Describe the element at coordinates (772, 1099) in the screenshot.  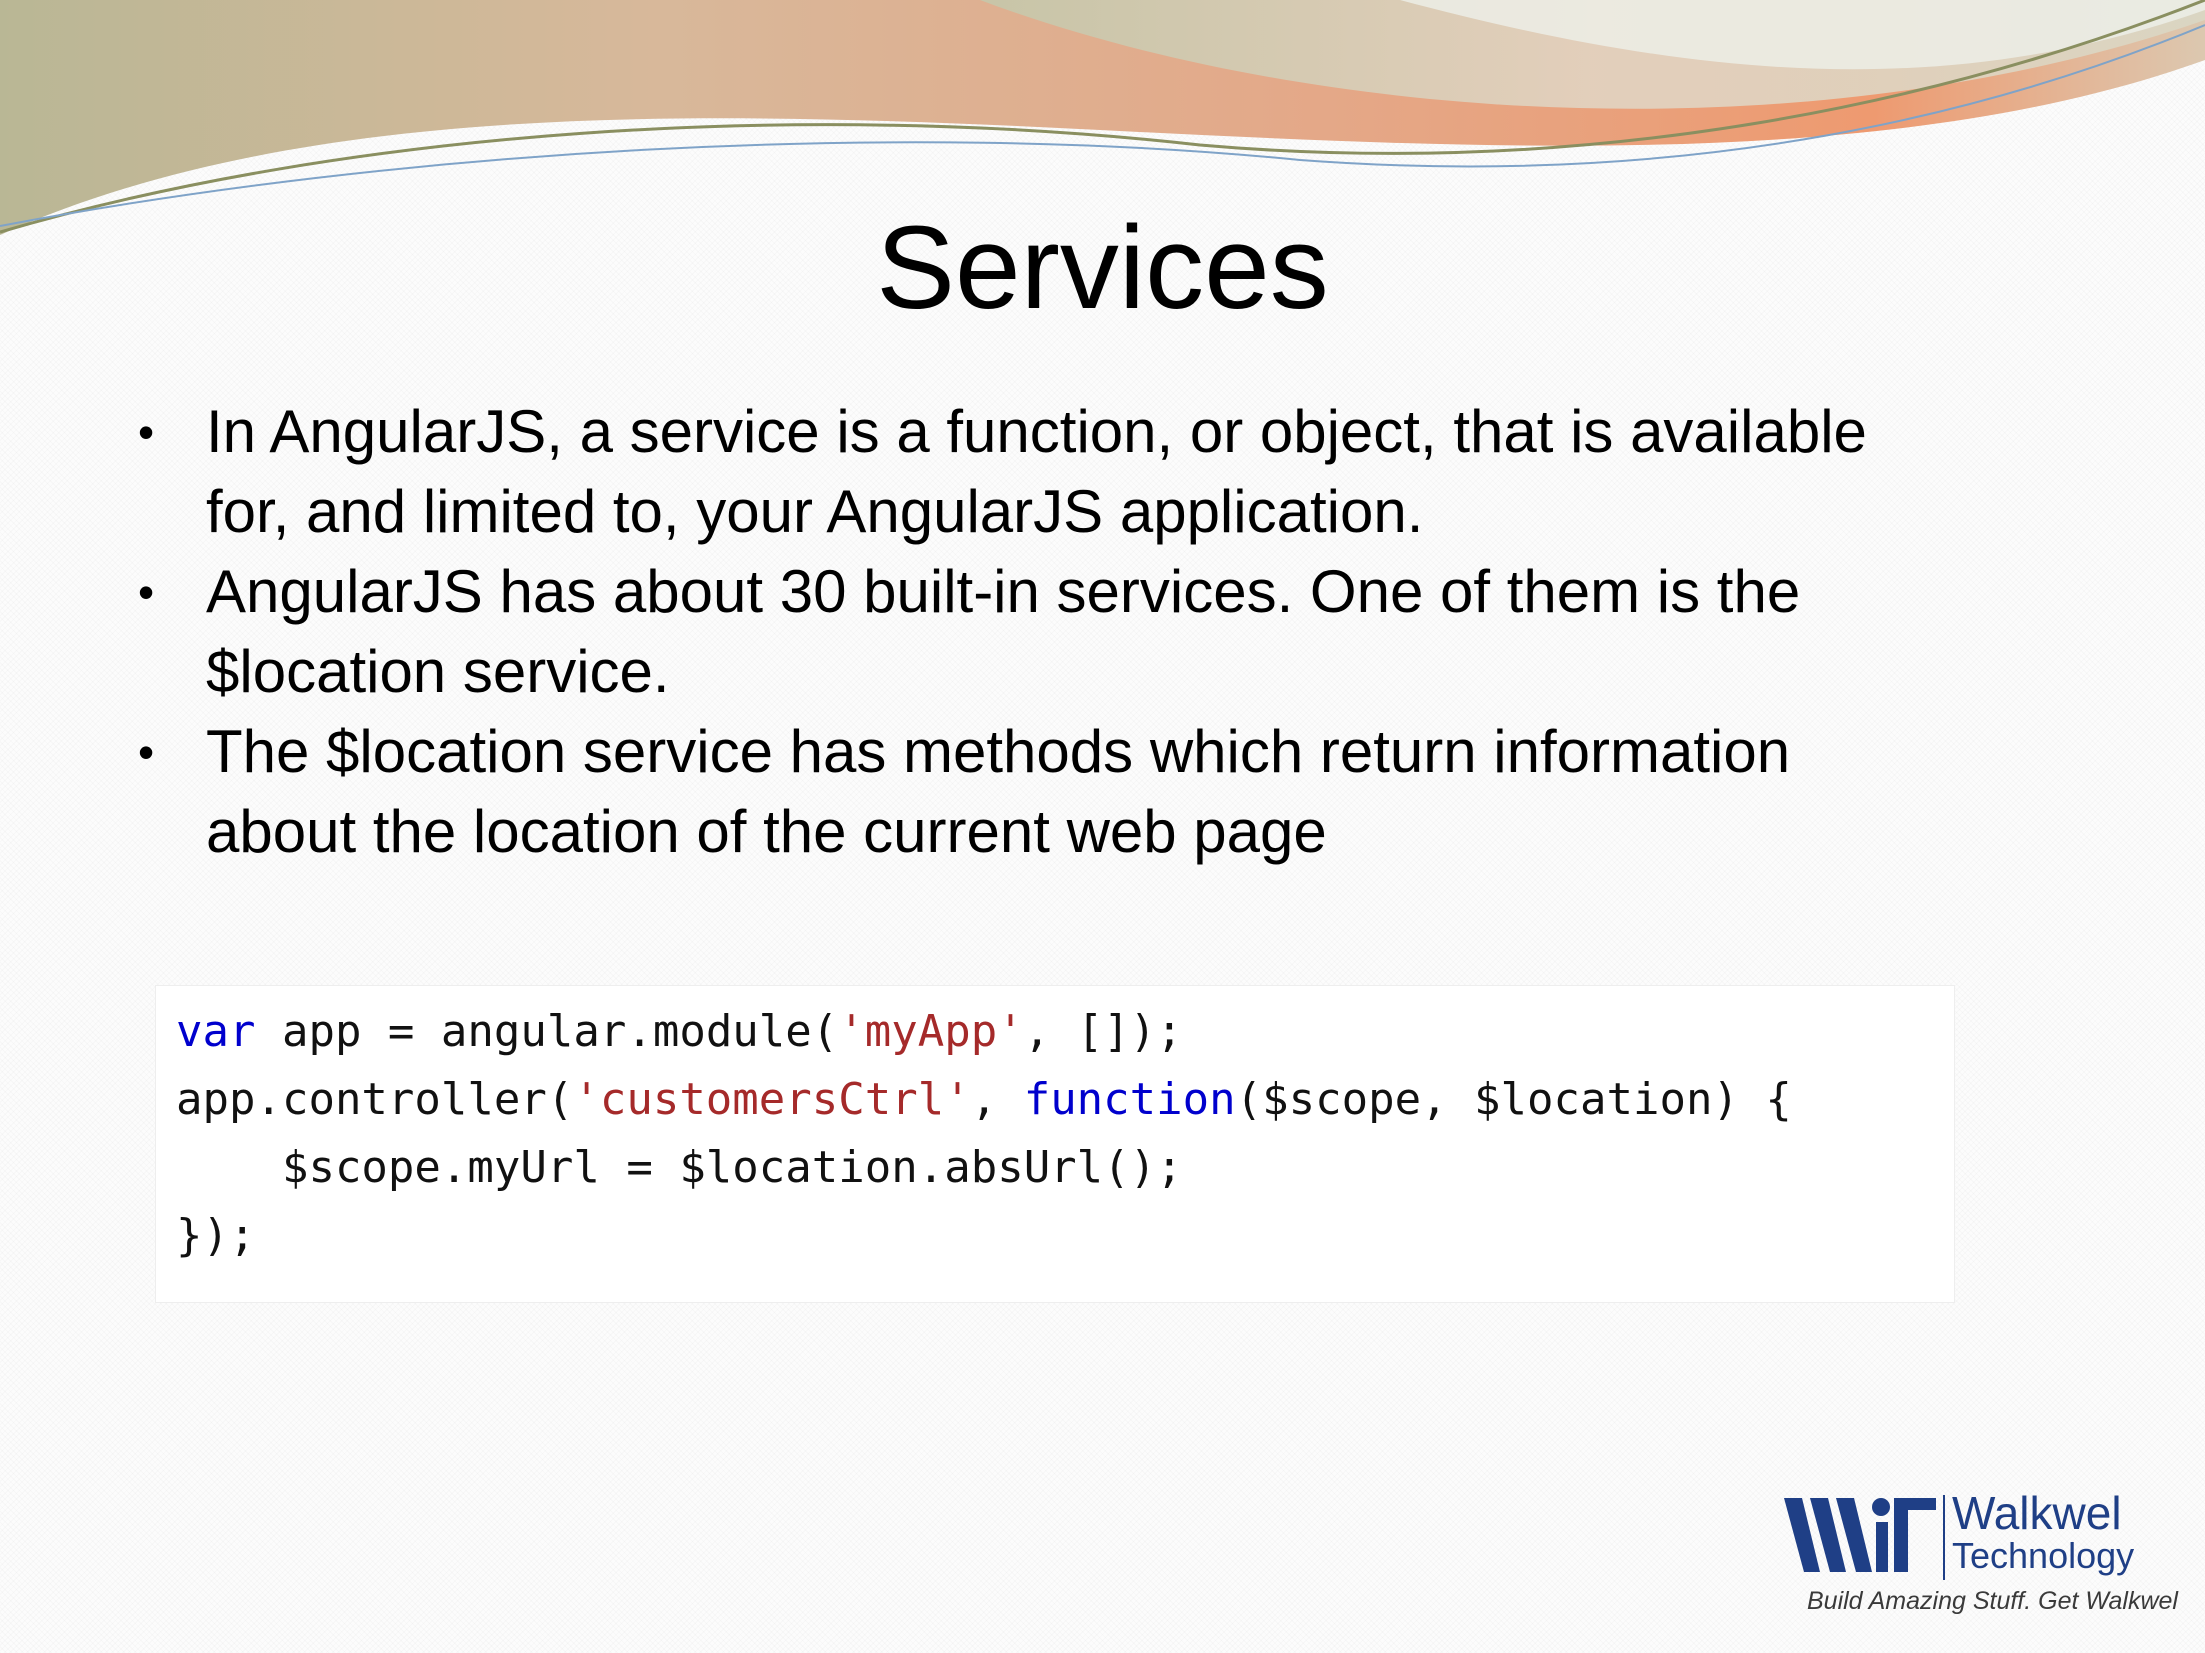
I see `code-string: 'customersCtrl'` at that location.